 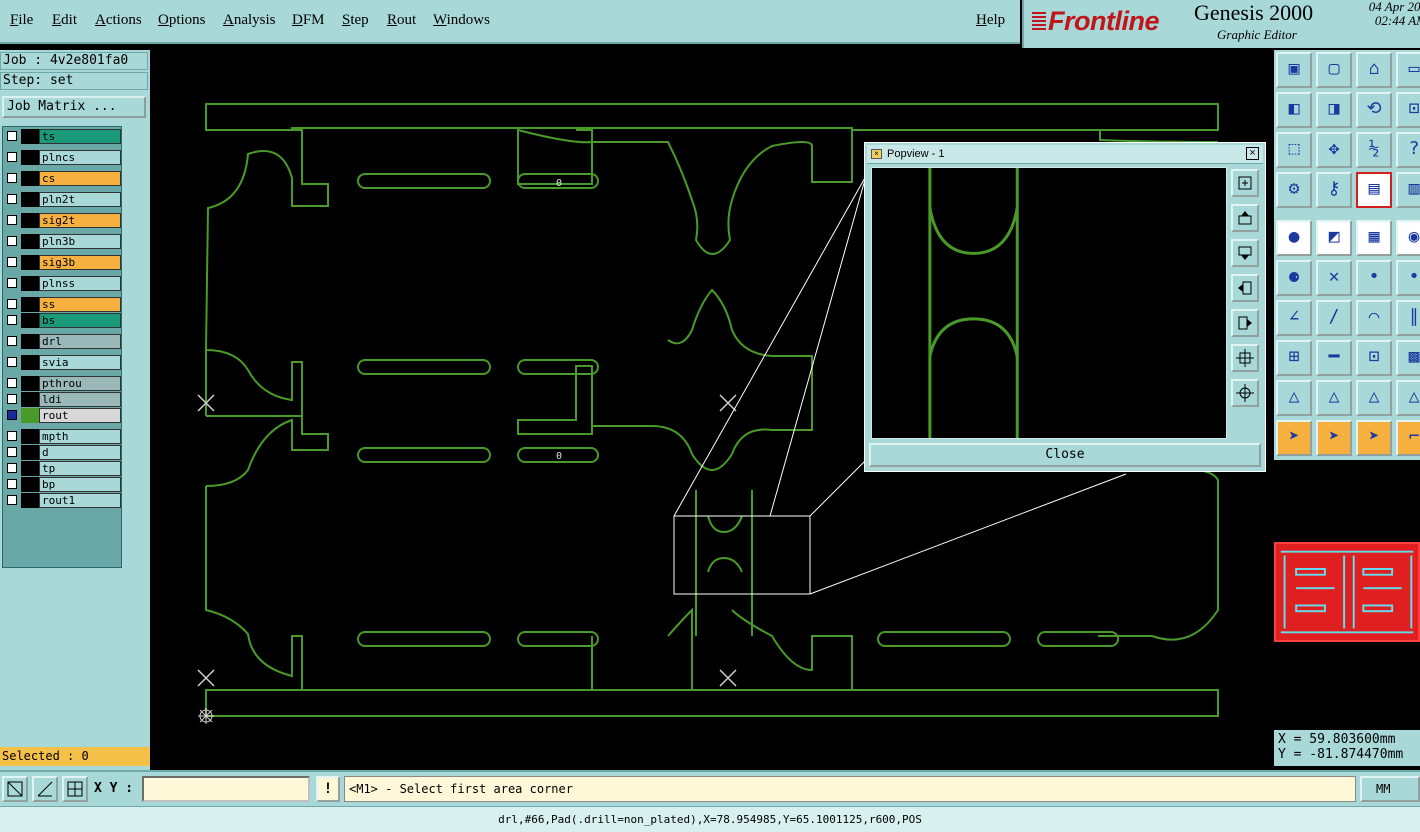 I want to click on close-icon: ×, so click(x=1252, y=153).